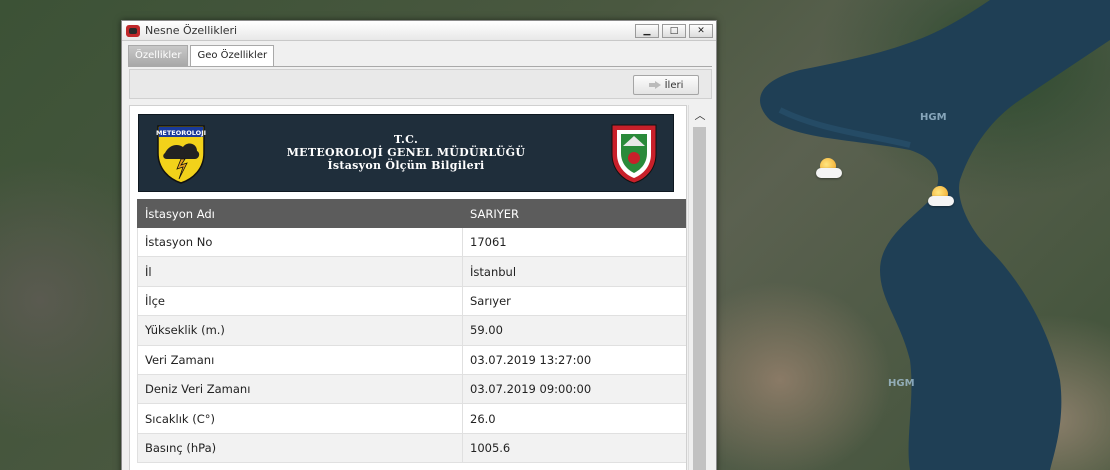 This screenshot has width=1110, height=470. I want to click on maximize-button: □, so click(674, 30).